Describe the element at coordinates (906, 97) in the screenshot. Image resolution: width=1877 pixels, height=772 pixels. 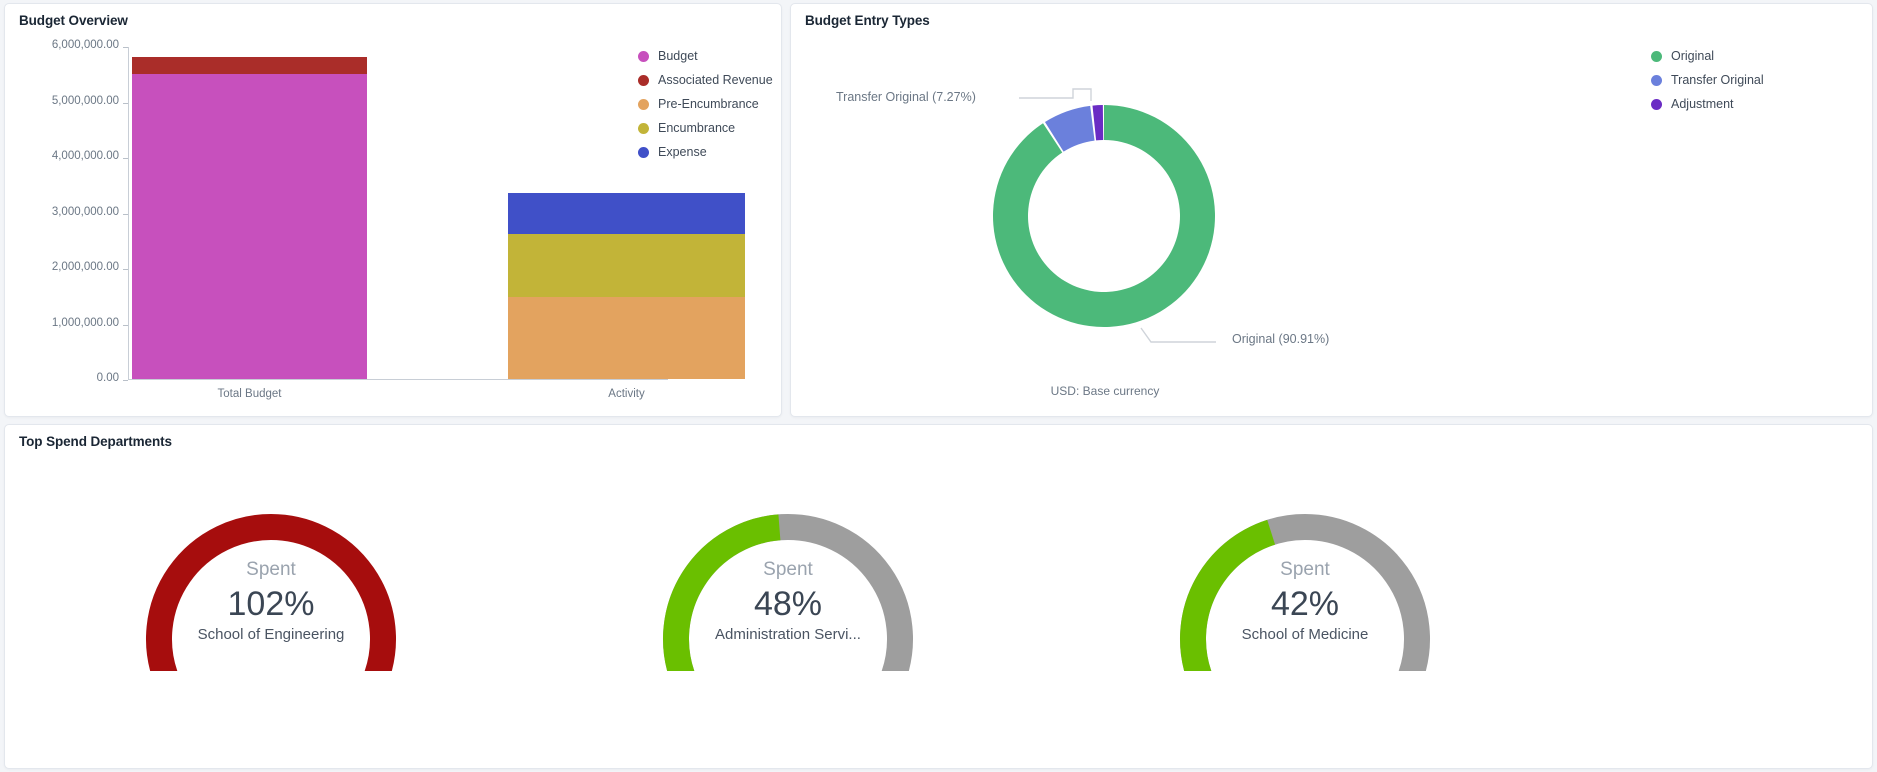
I see `donut-callout-transfer-original: Transfer Original (7.27%)` at that location.